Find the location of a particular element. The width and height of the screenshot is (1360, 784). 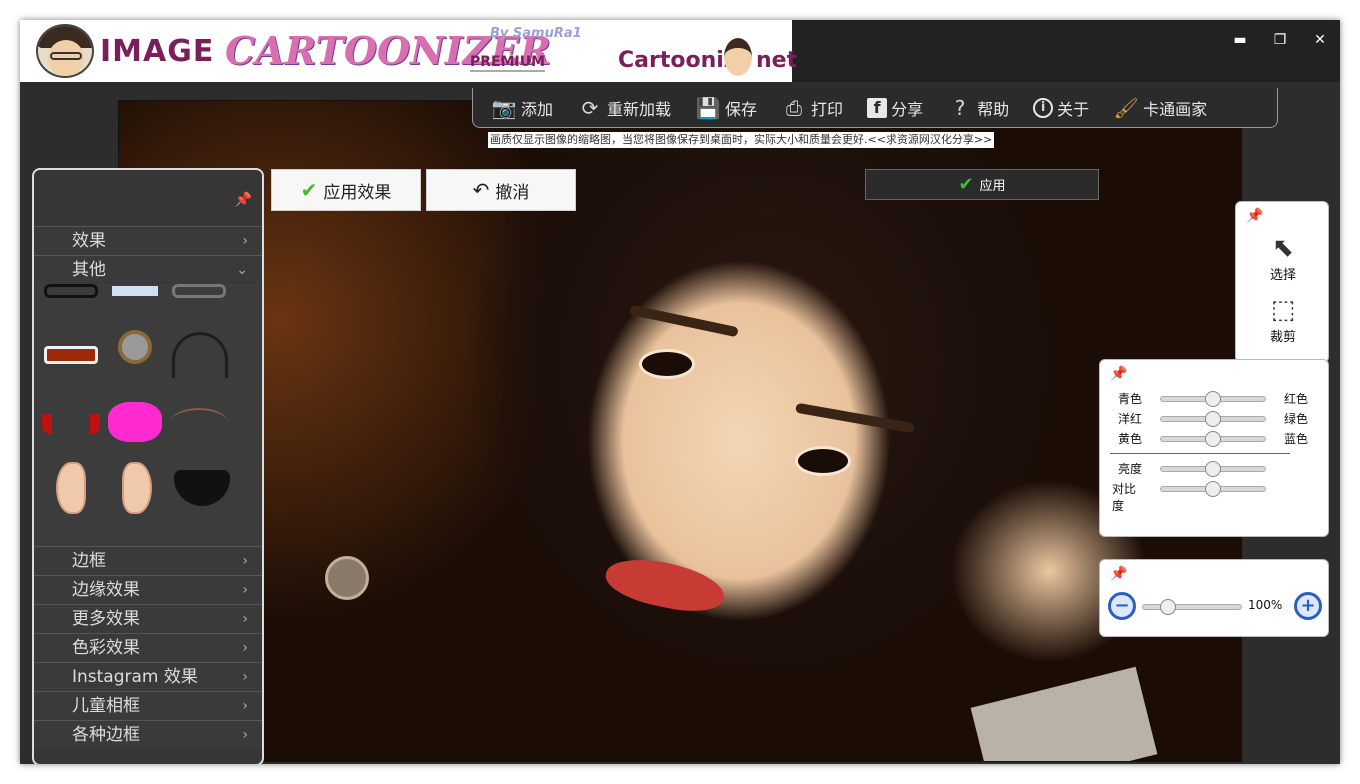

sticker-grid is located at coordinates (148, 415).